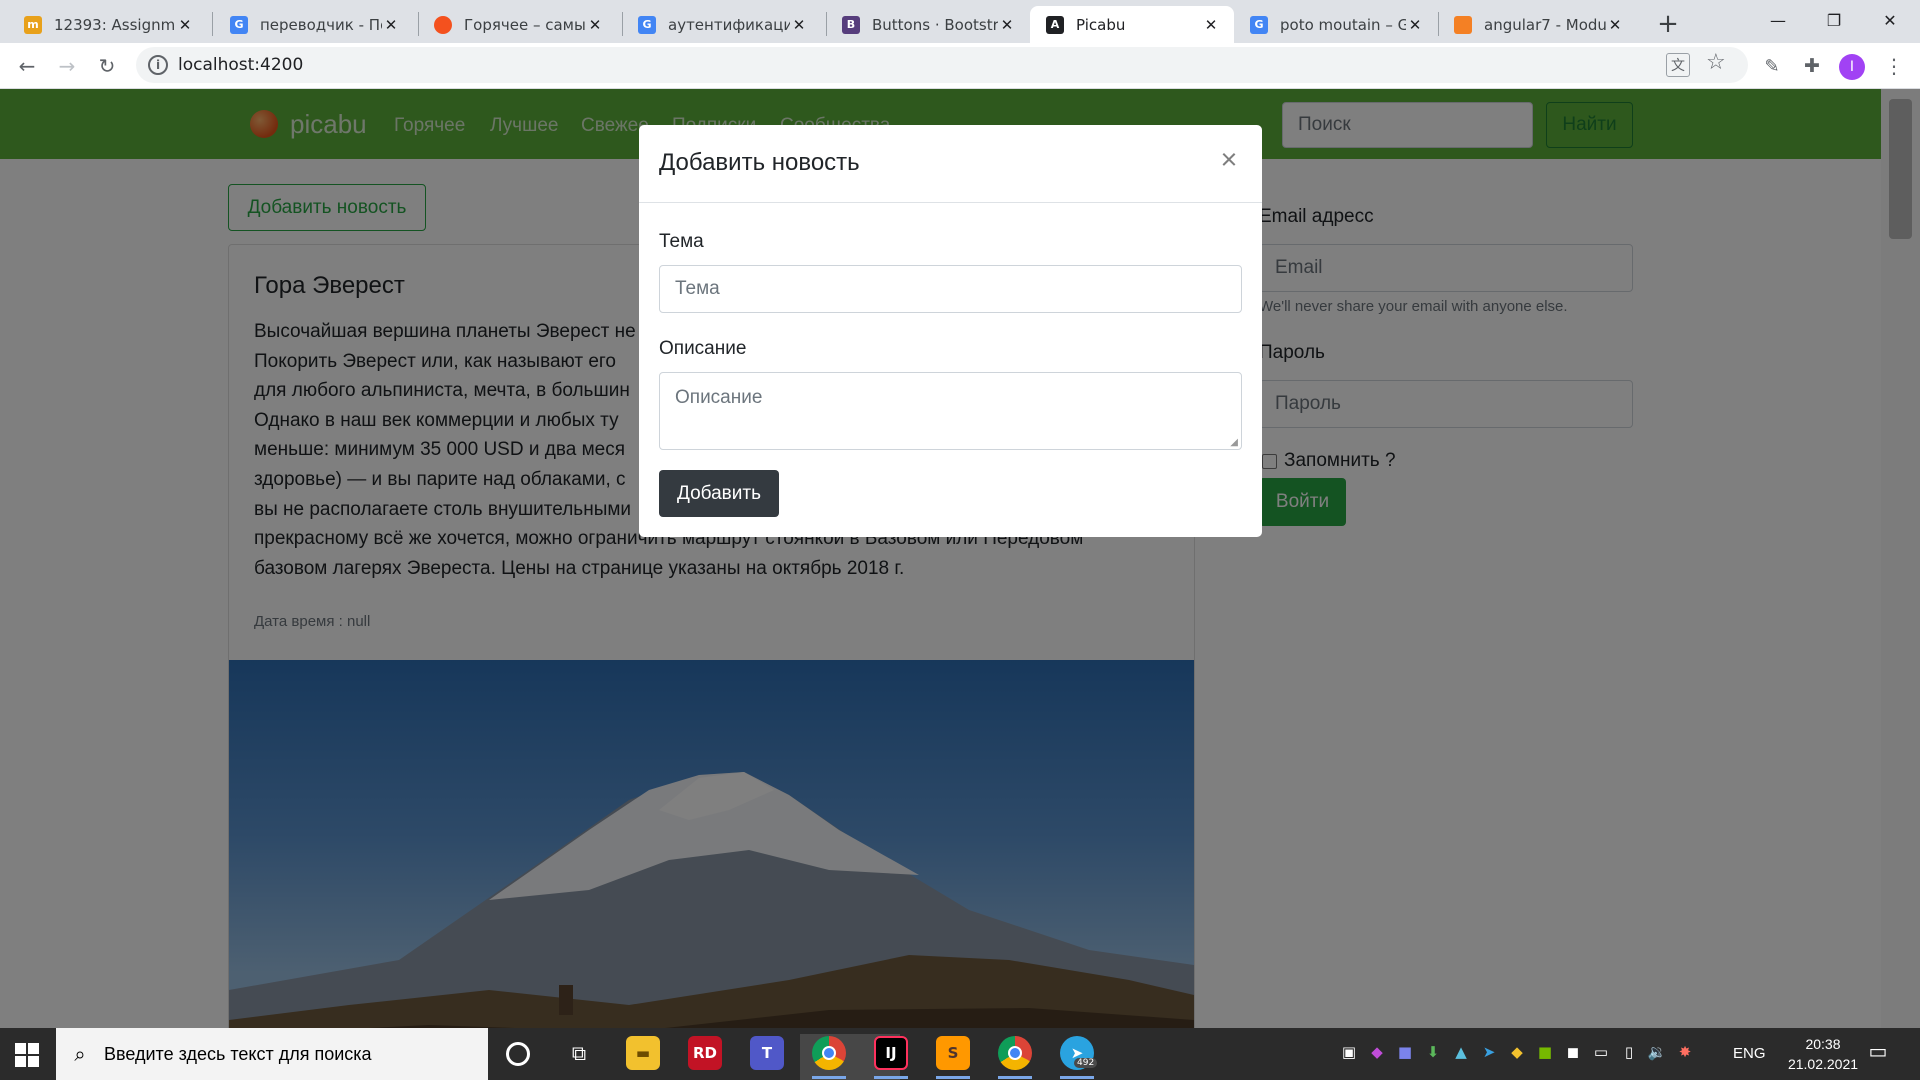 This screenshot has width=1920, height=1080. I want to click on app-tray-icon: ◆, so click(1377, 1052).